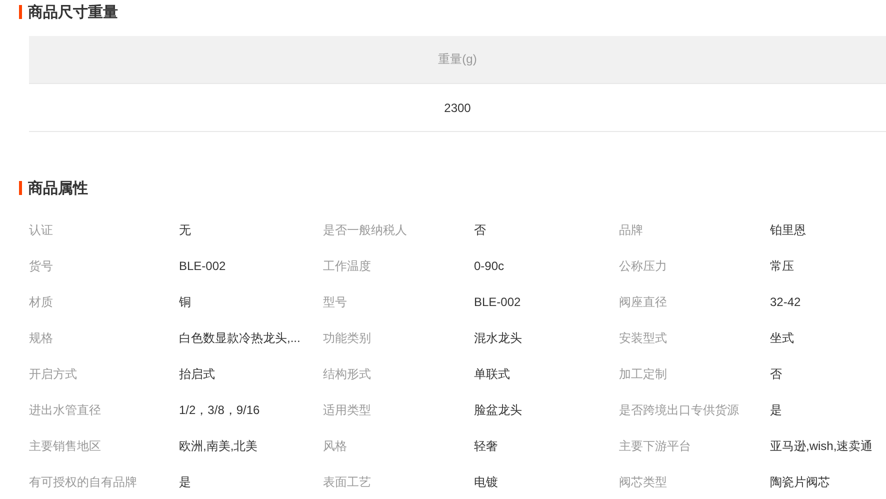 The width and height of the screenshot is (886, 499). What do you see at coordinates (457, 59) in the screenshot?
I see `column-header: 重量(g)` at bounding box center [457, 59].